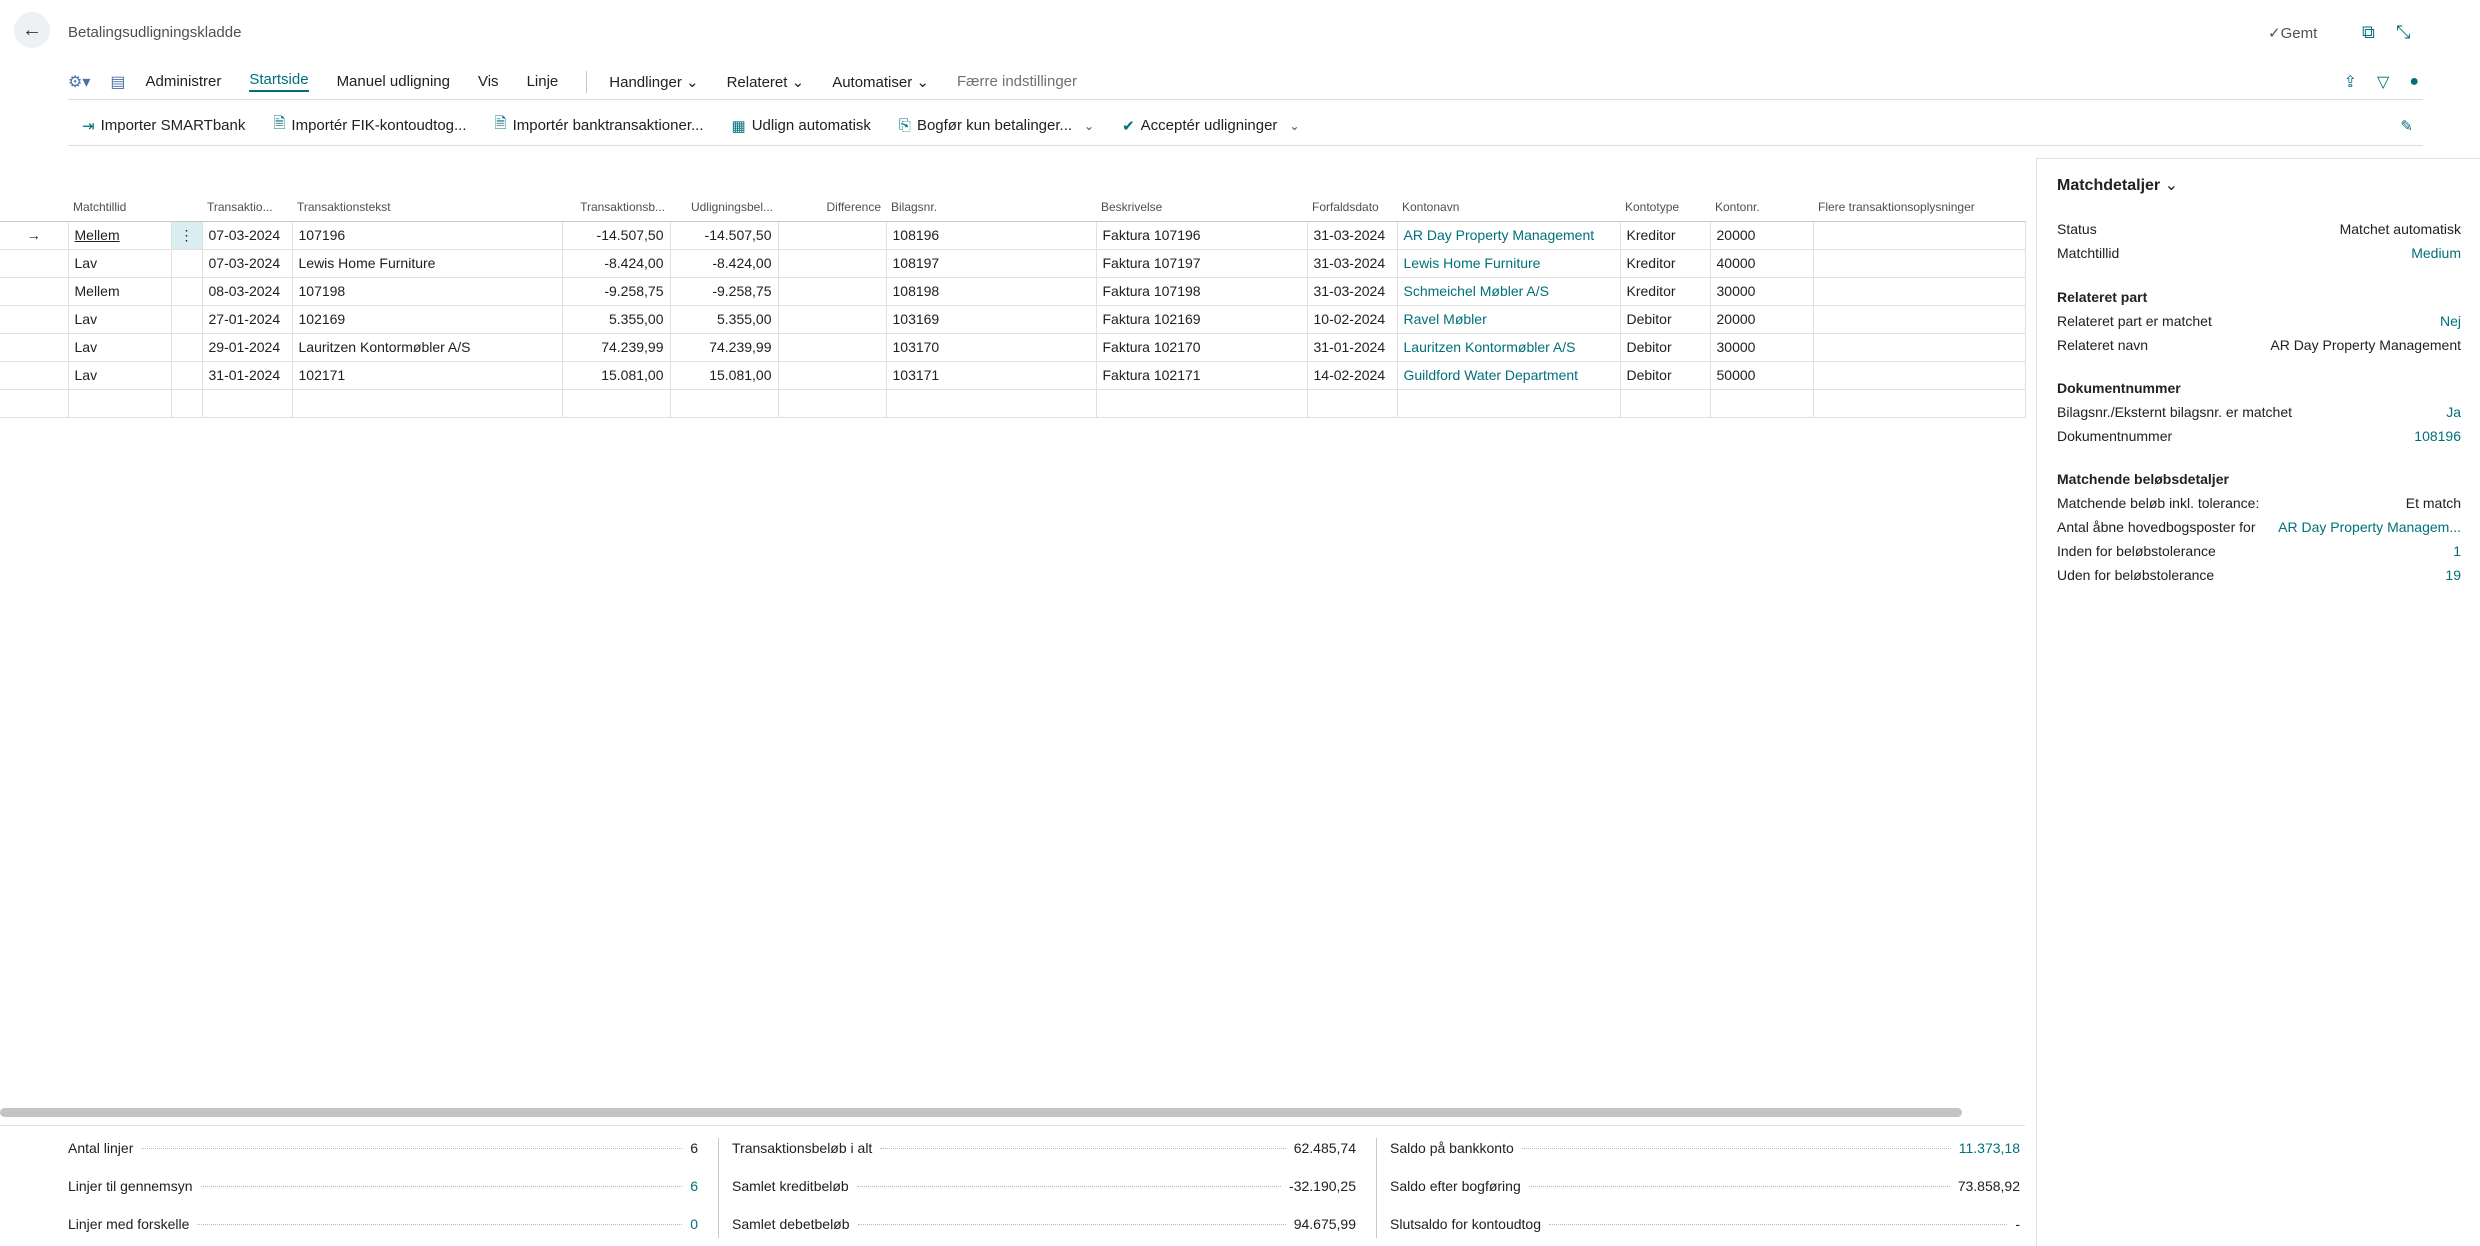 The width and height of the screenshot is (2480, 1246). What do you see at coordinates (427, 263) in the screenshot?
I see `cell-transaktionstekst: Lewis Home Furniture` at bounding box center [427, 263].